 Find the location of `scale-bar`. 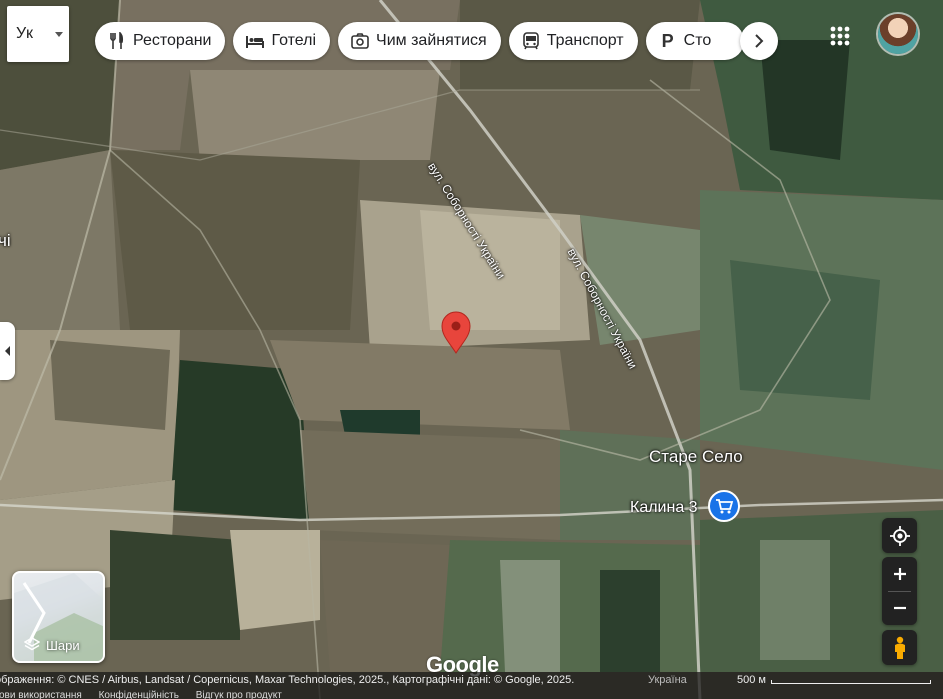

scale-bar is located at coordinates (851, 682).